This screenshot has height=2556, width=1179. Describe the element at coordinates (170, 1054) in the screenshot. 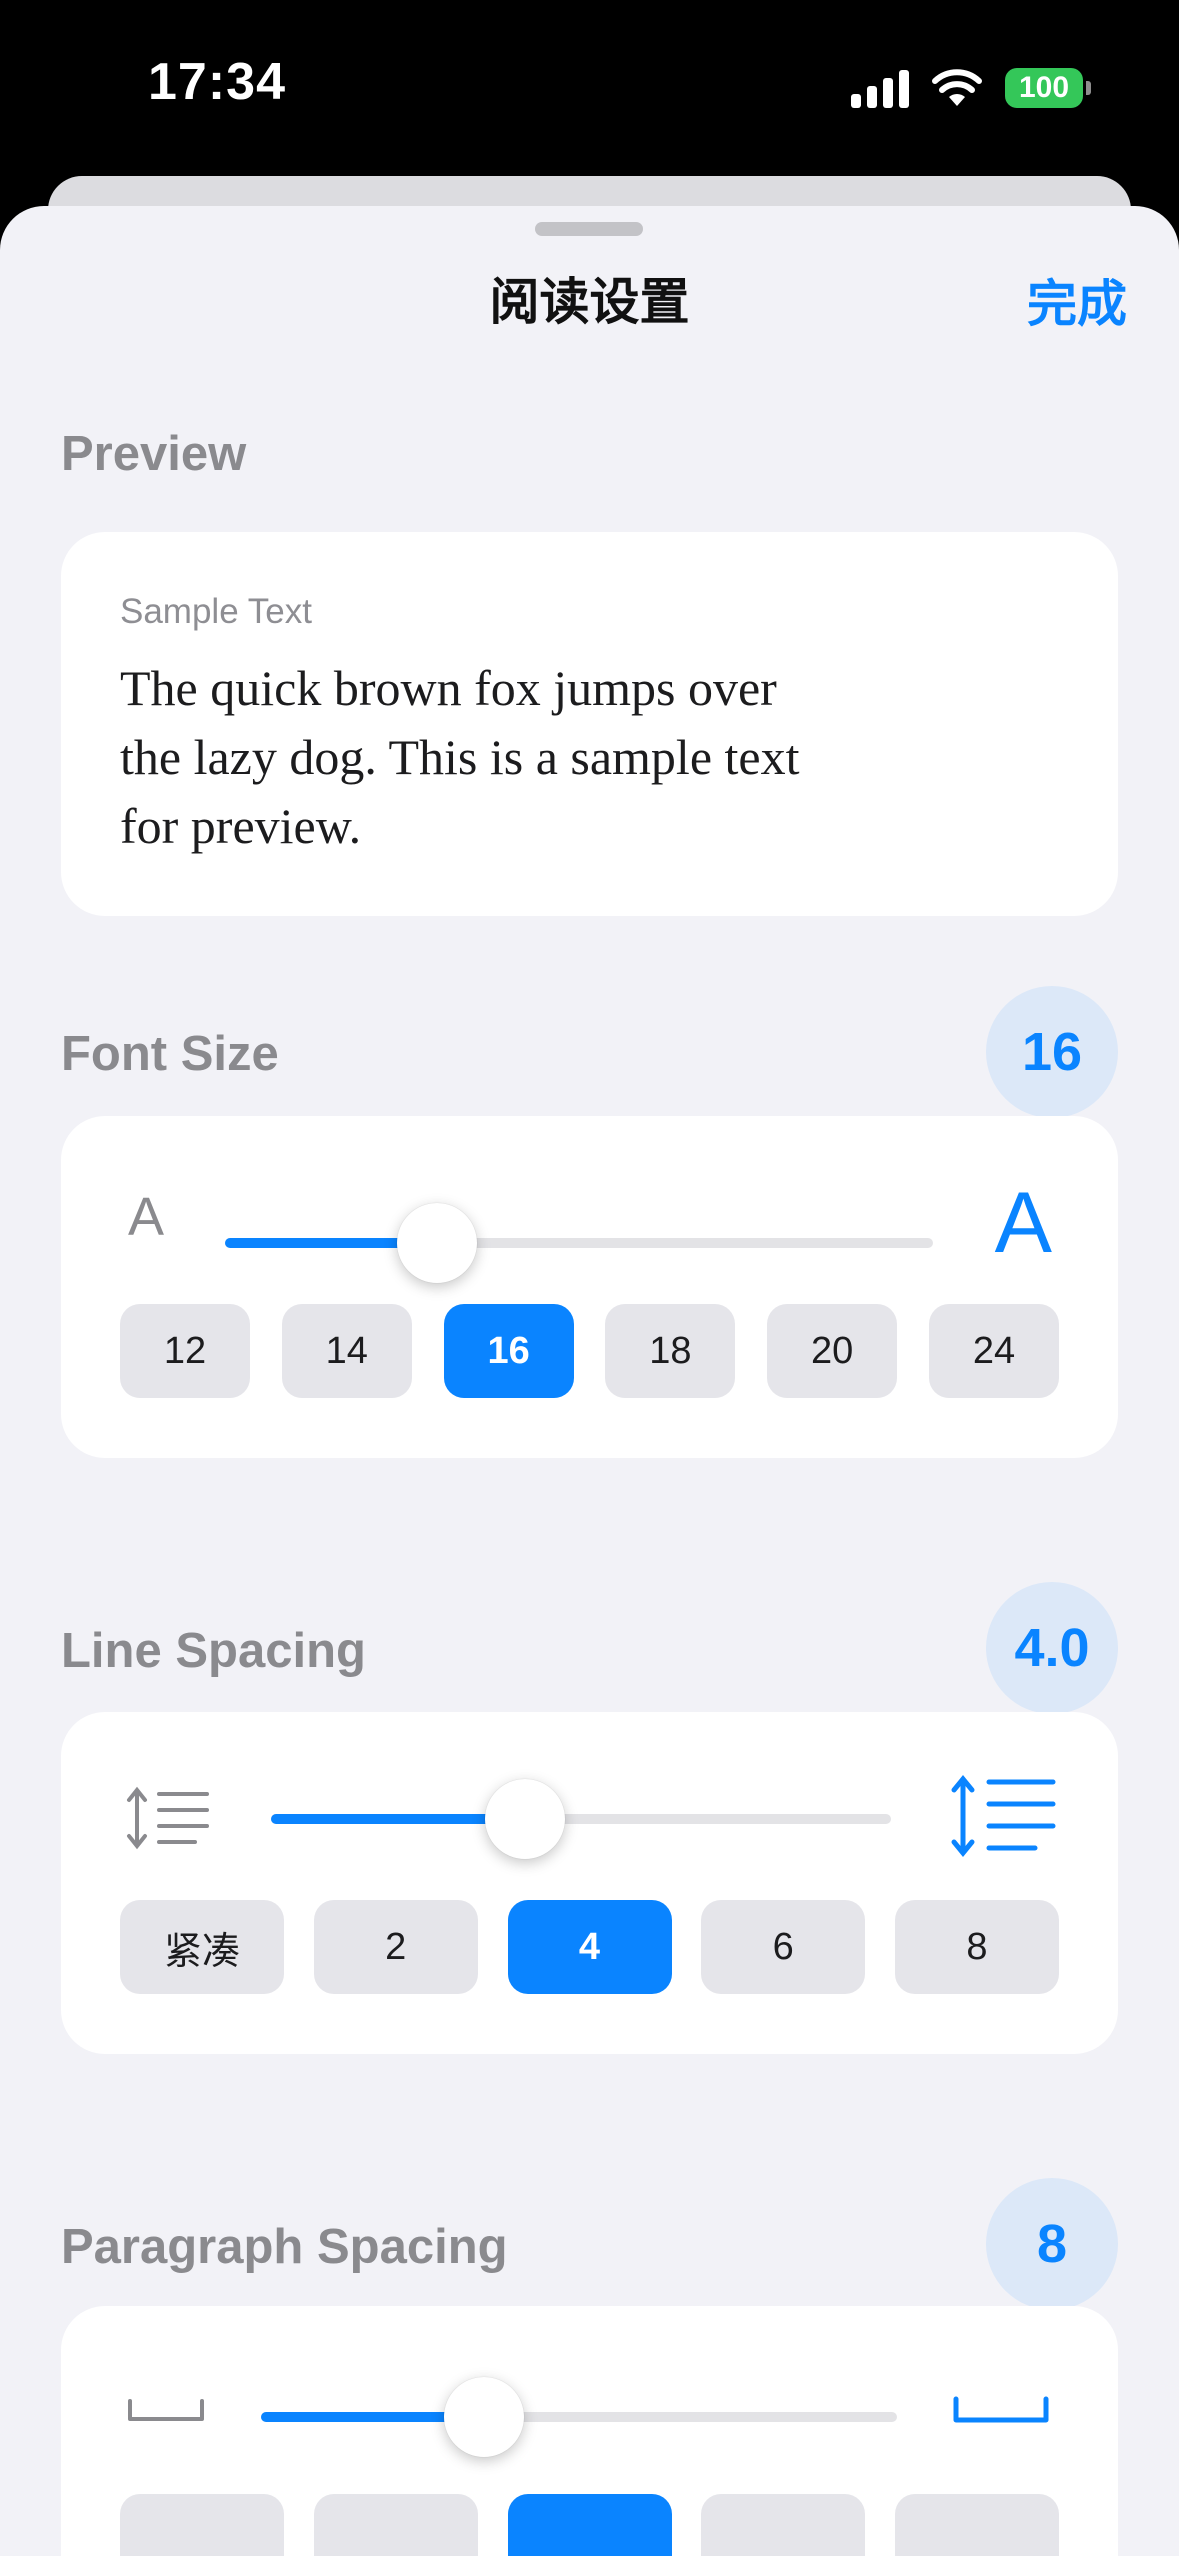

I see `font-size-section-title: Font Size` at that location.